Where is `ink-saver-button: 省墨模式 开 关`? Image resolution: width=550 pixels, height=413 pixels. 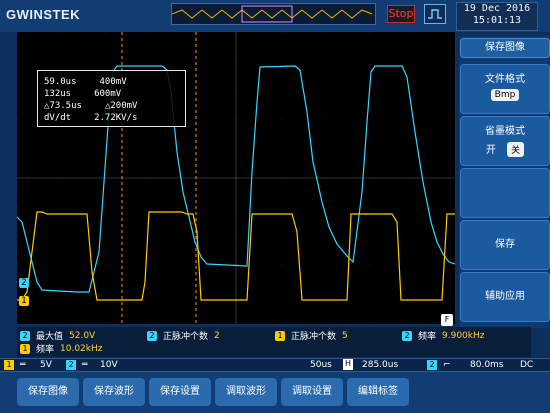
ink-saver-button: 省墨模式 开 关 is located at coordinates (505, 141).